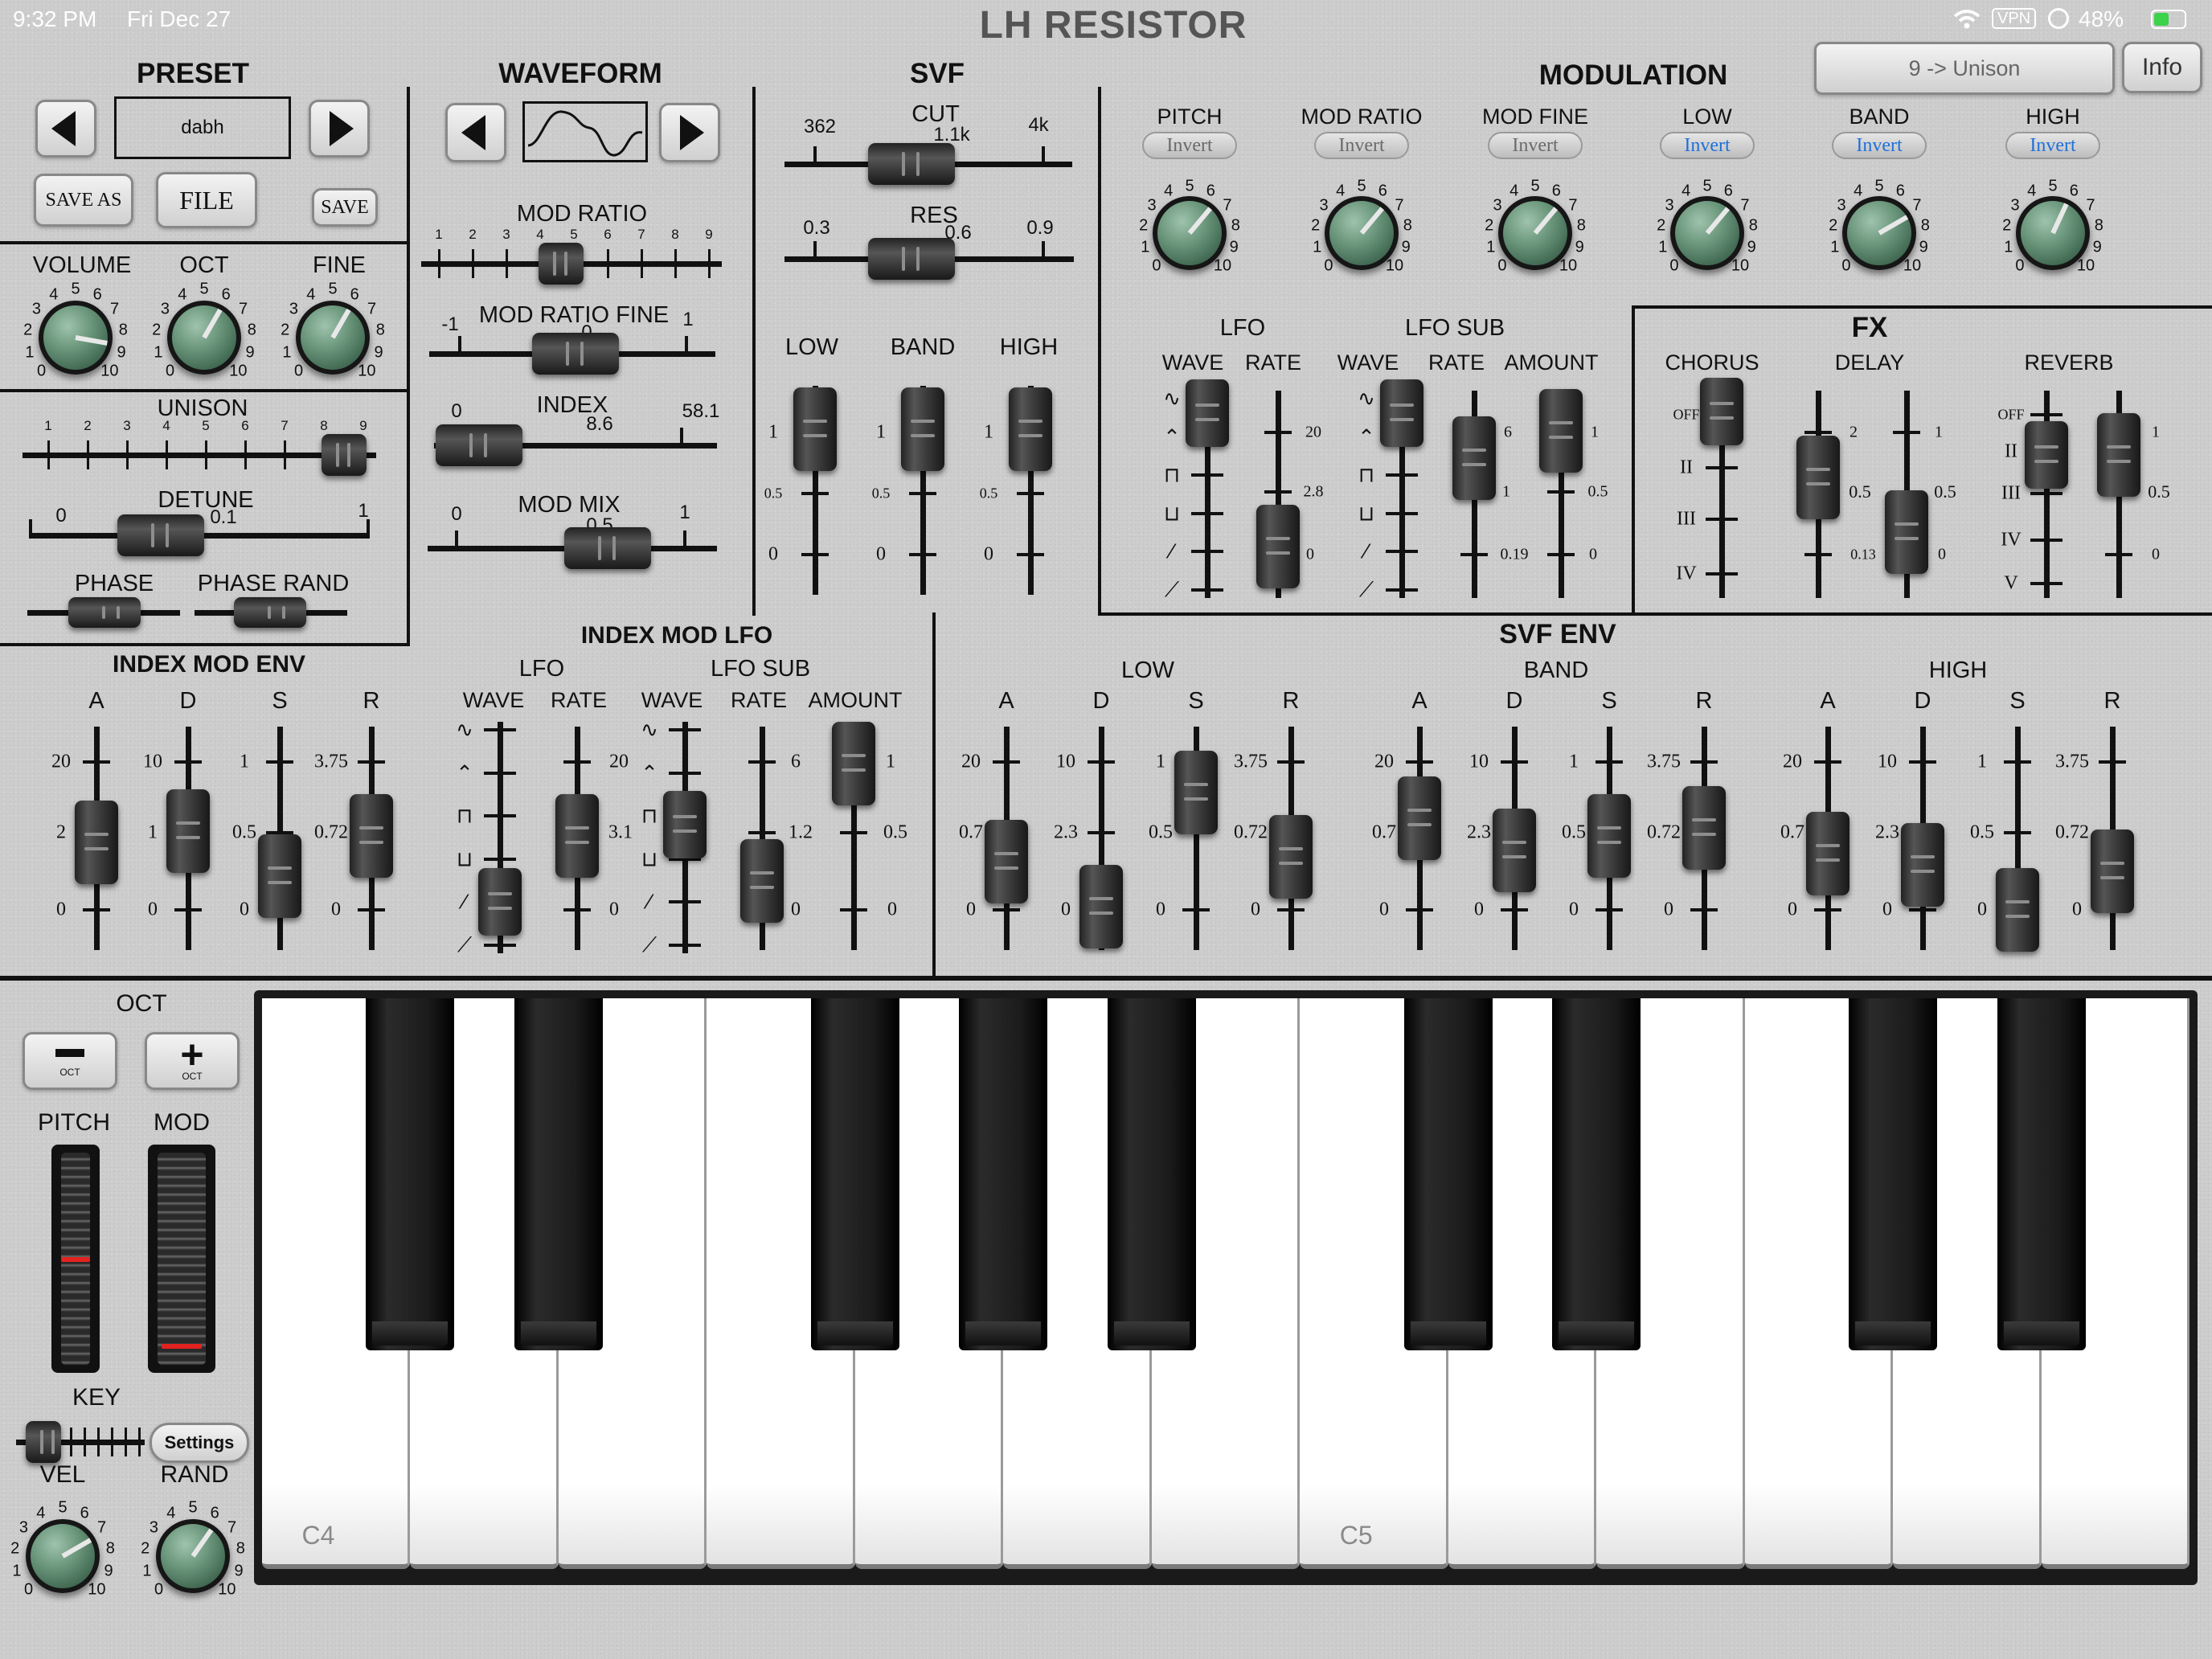 This screenshot has width=2212, height=1659. I want to click on file-button: FILE, so click(206, 200).